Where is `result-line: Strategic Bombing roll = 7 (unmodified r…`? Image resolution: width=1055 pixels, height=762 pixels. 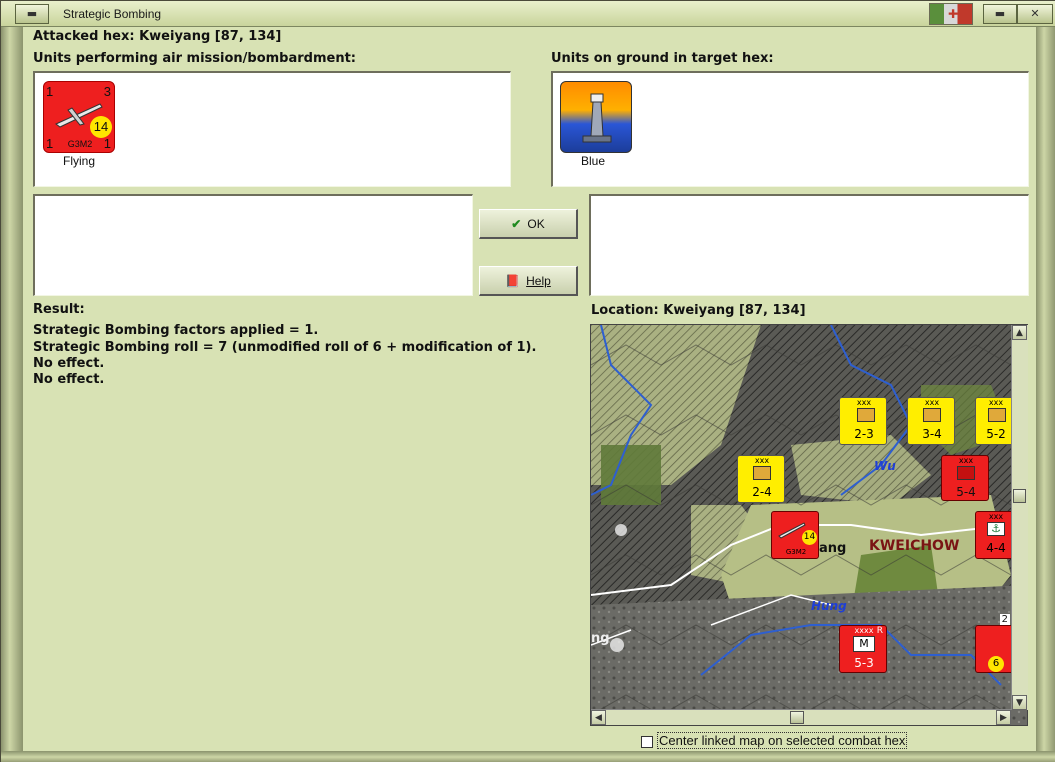 result-line: Strategic Bombing roll = 7 (unmodified r… is located at coordinates (285, 347).